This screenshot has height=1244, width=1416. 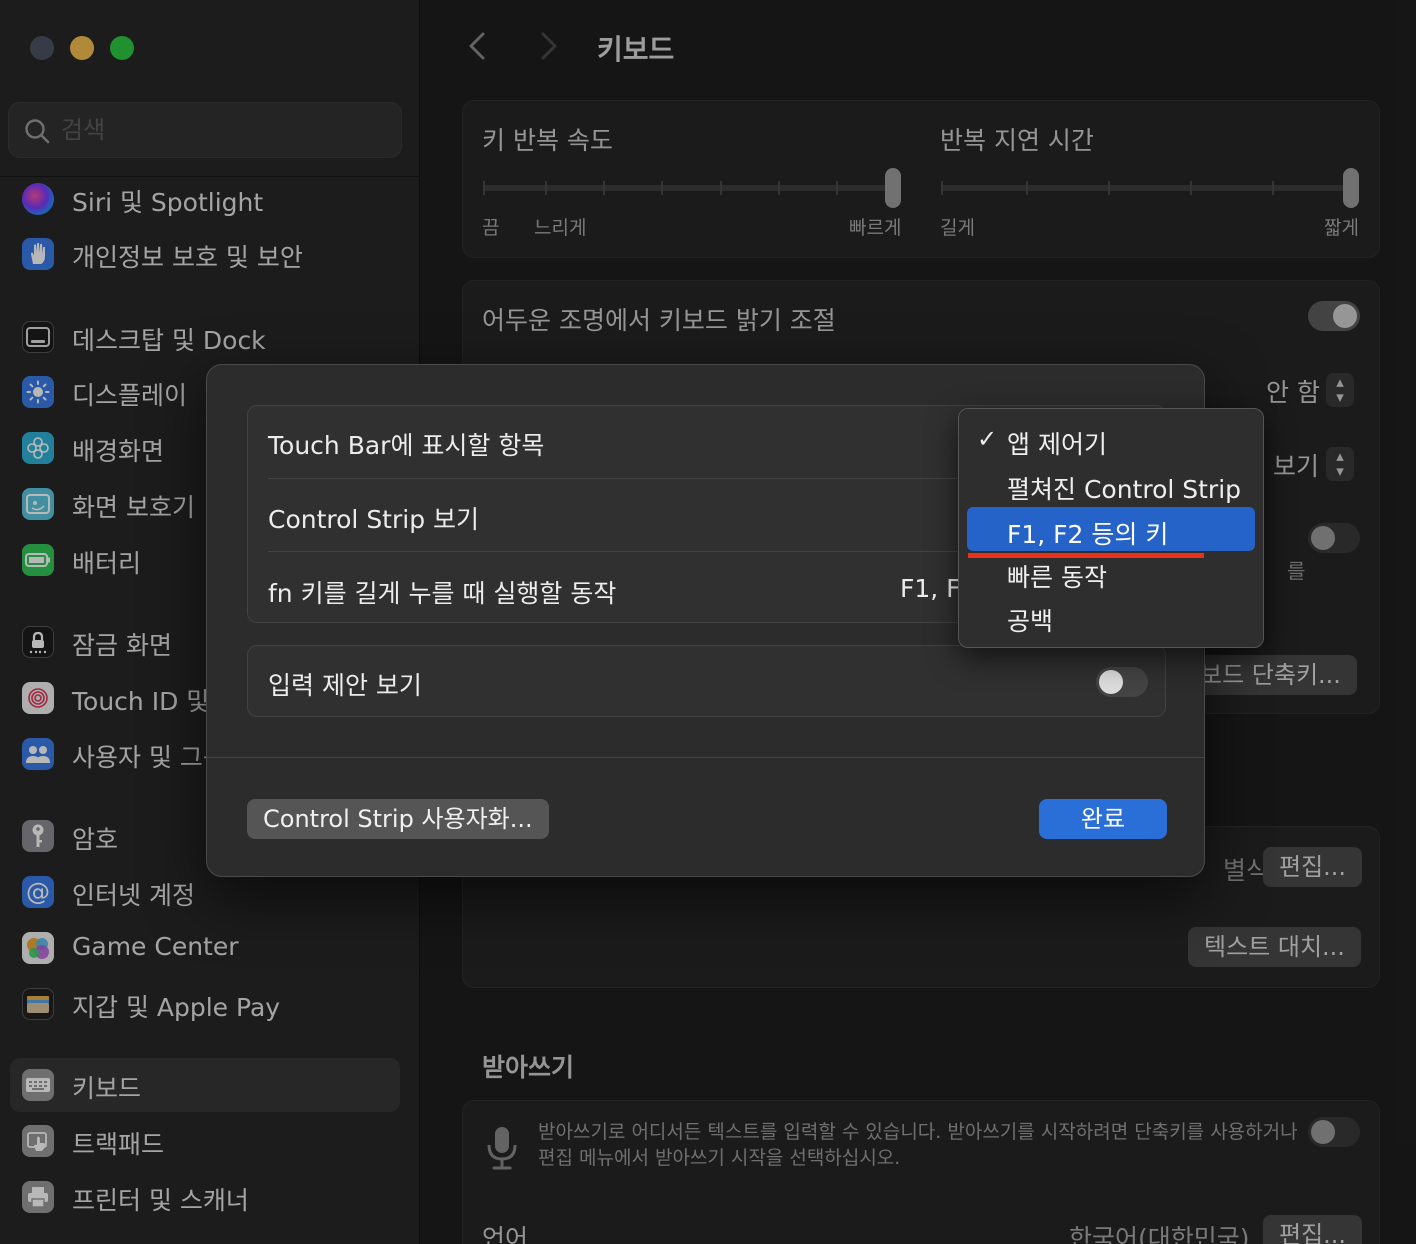 What do you see at coordinates (1124, 489) in the screenshot?
I see `menu-item-label: 펼쳐진 Control Strip` at bounding box center [1124, 489].